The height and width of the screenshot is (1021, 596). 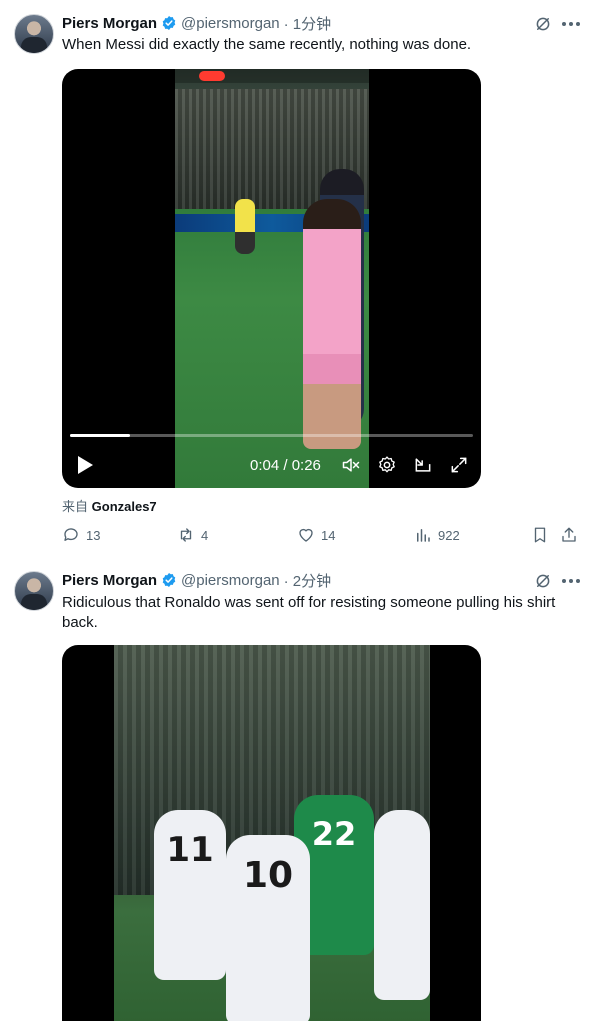 I want to click on tweet-header: Piers Morgan @piersmorgan · 1分钟, so click(x=196, y=23).